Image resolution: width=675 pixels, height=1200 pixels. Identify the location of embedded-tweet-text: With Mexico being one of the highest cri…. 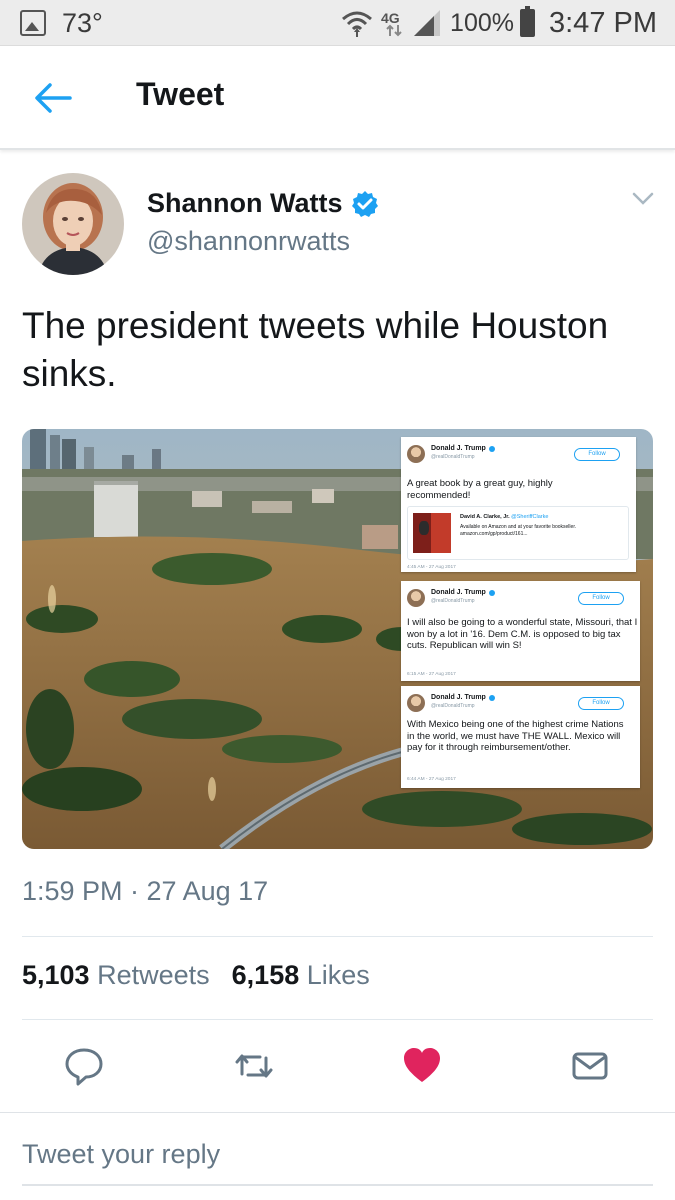
(515, 736).